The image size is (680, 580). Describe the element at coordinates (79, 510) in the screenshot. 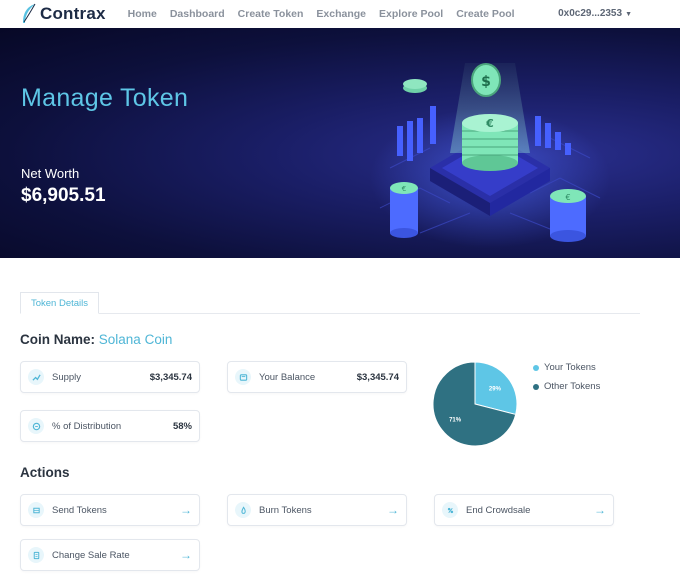

I see `send-tokens-label: Send Tokens` at that location.